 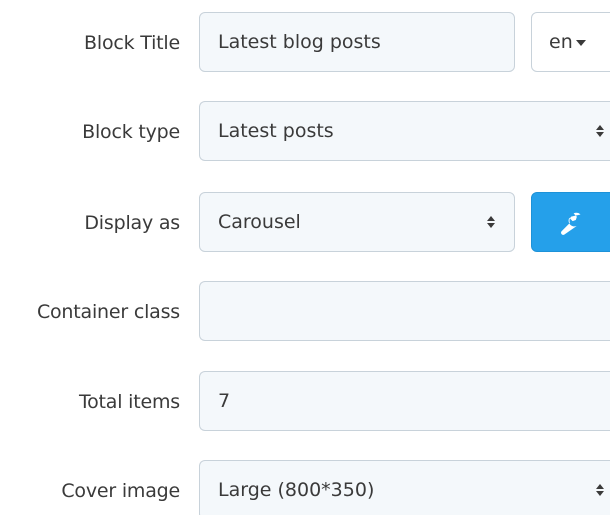 I want to click on container-class-input, so click(x=404, y=311).